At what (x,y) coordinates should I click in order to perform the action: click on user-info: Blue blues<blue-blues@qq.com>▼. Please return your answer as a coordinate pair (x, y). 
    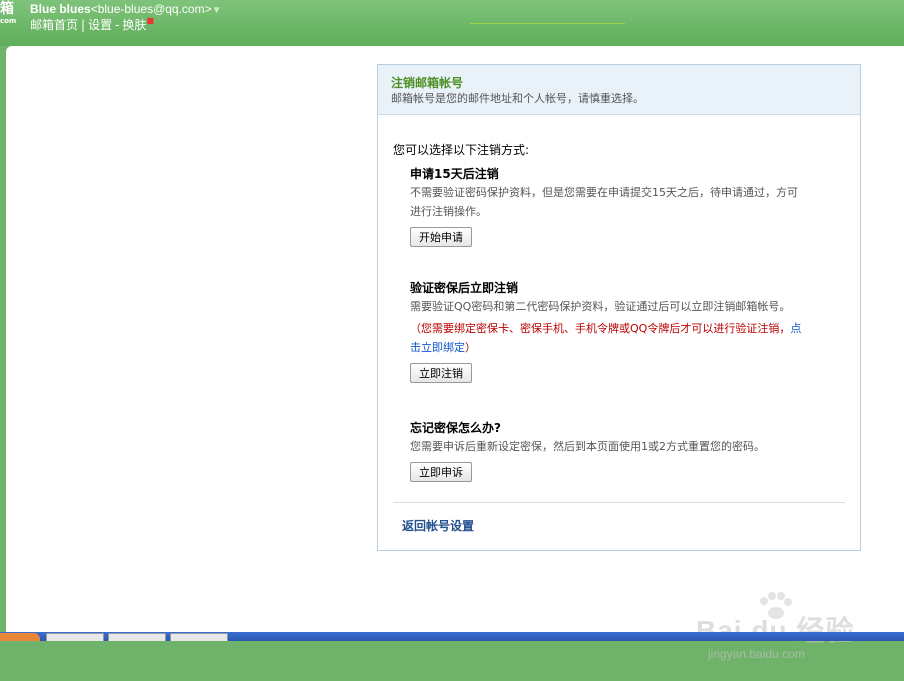
    Looking at the image, I should click on (126, 9).